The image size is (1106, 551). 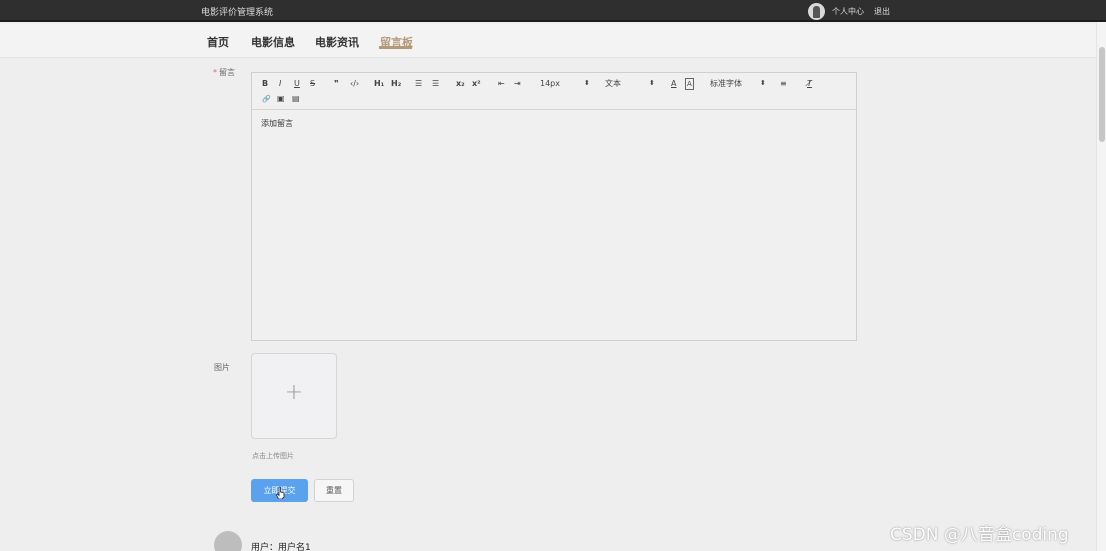 I want to click on align-icon: ≡, so click(x=783, y=84).